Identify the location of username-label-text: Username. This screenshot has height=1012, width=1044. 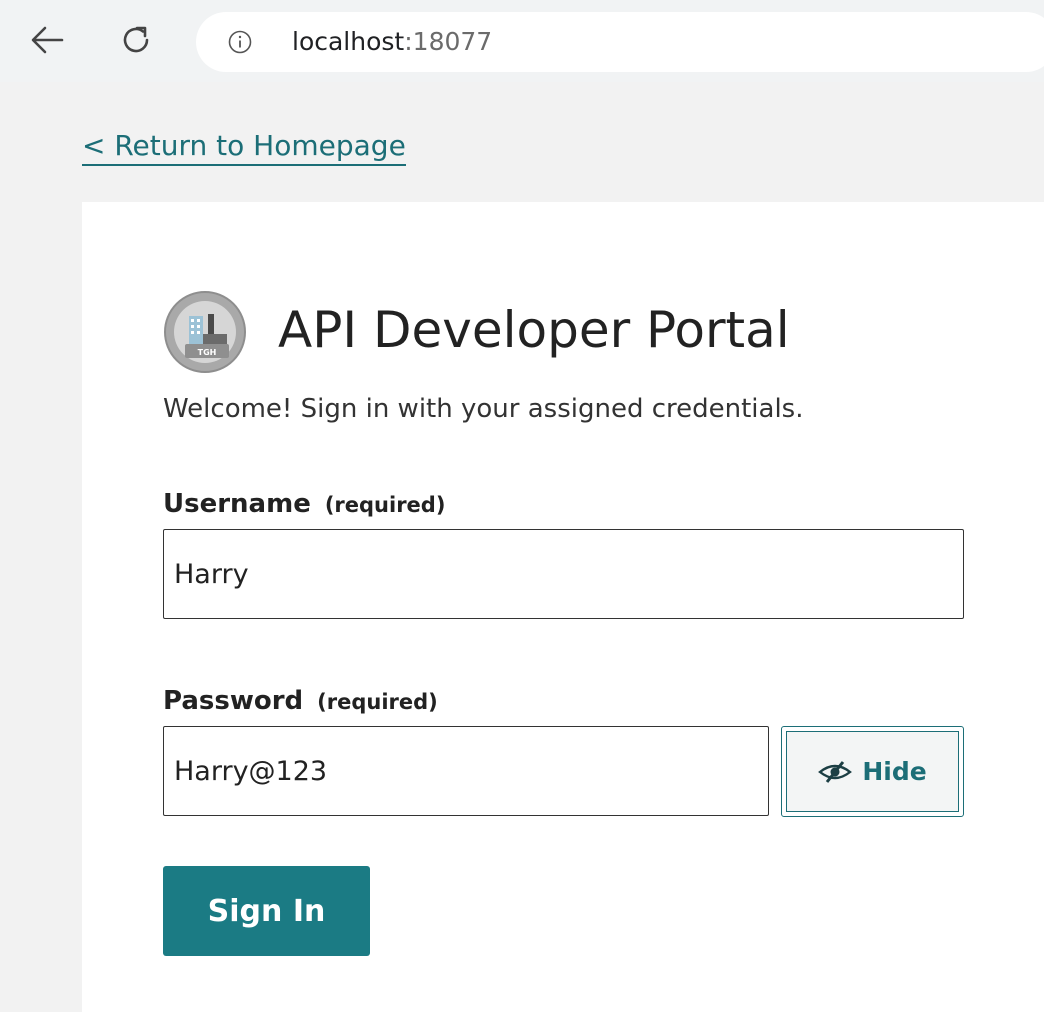
(237, 504).